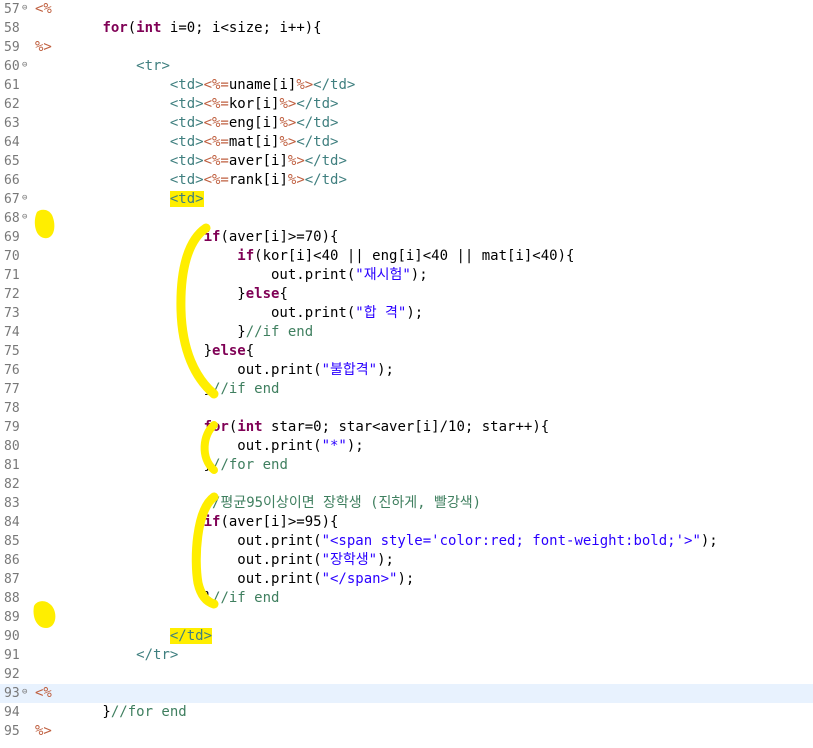 The height and width of the screenshot is (748, 813). What do you see at coordinates (406, 389) in the screenshot?
I see `code-line: 77 }//if end` at bounding box center [406, 389].